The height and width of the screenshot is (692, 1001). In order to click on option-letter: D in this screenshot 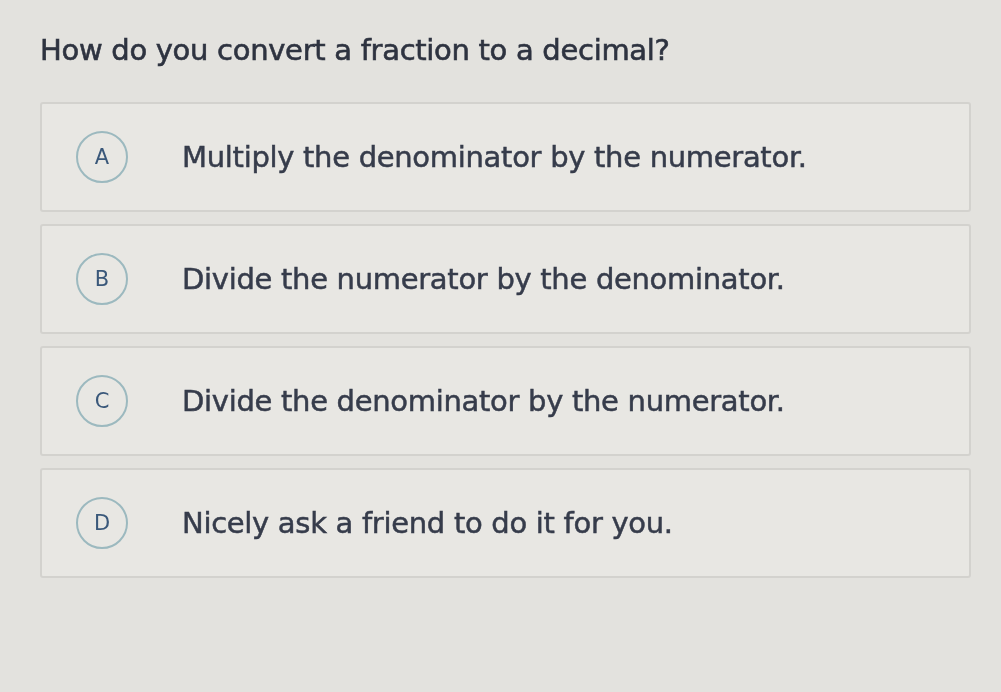, I will do `click(102, 523)`.